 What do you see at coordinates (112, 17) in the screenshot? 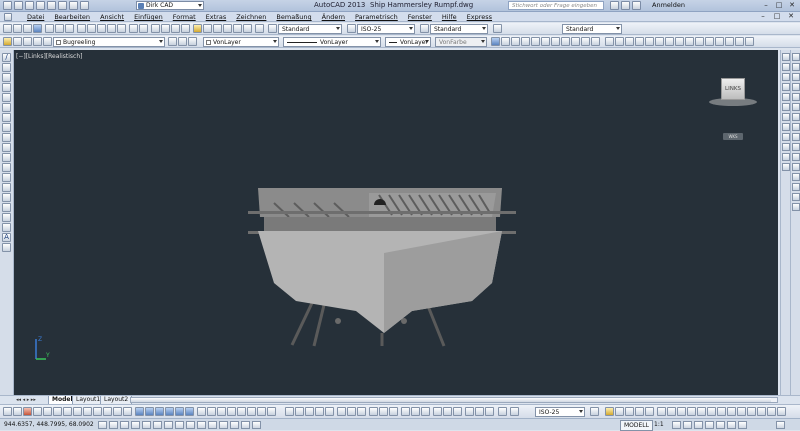
I see `menu-ansicht: Ansicht` at bounding box center [112, 17].